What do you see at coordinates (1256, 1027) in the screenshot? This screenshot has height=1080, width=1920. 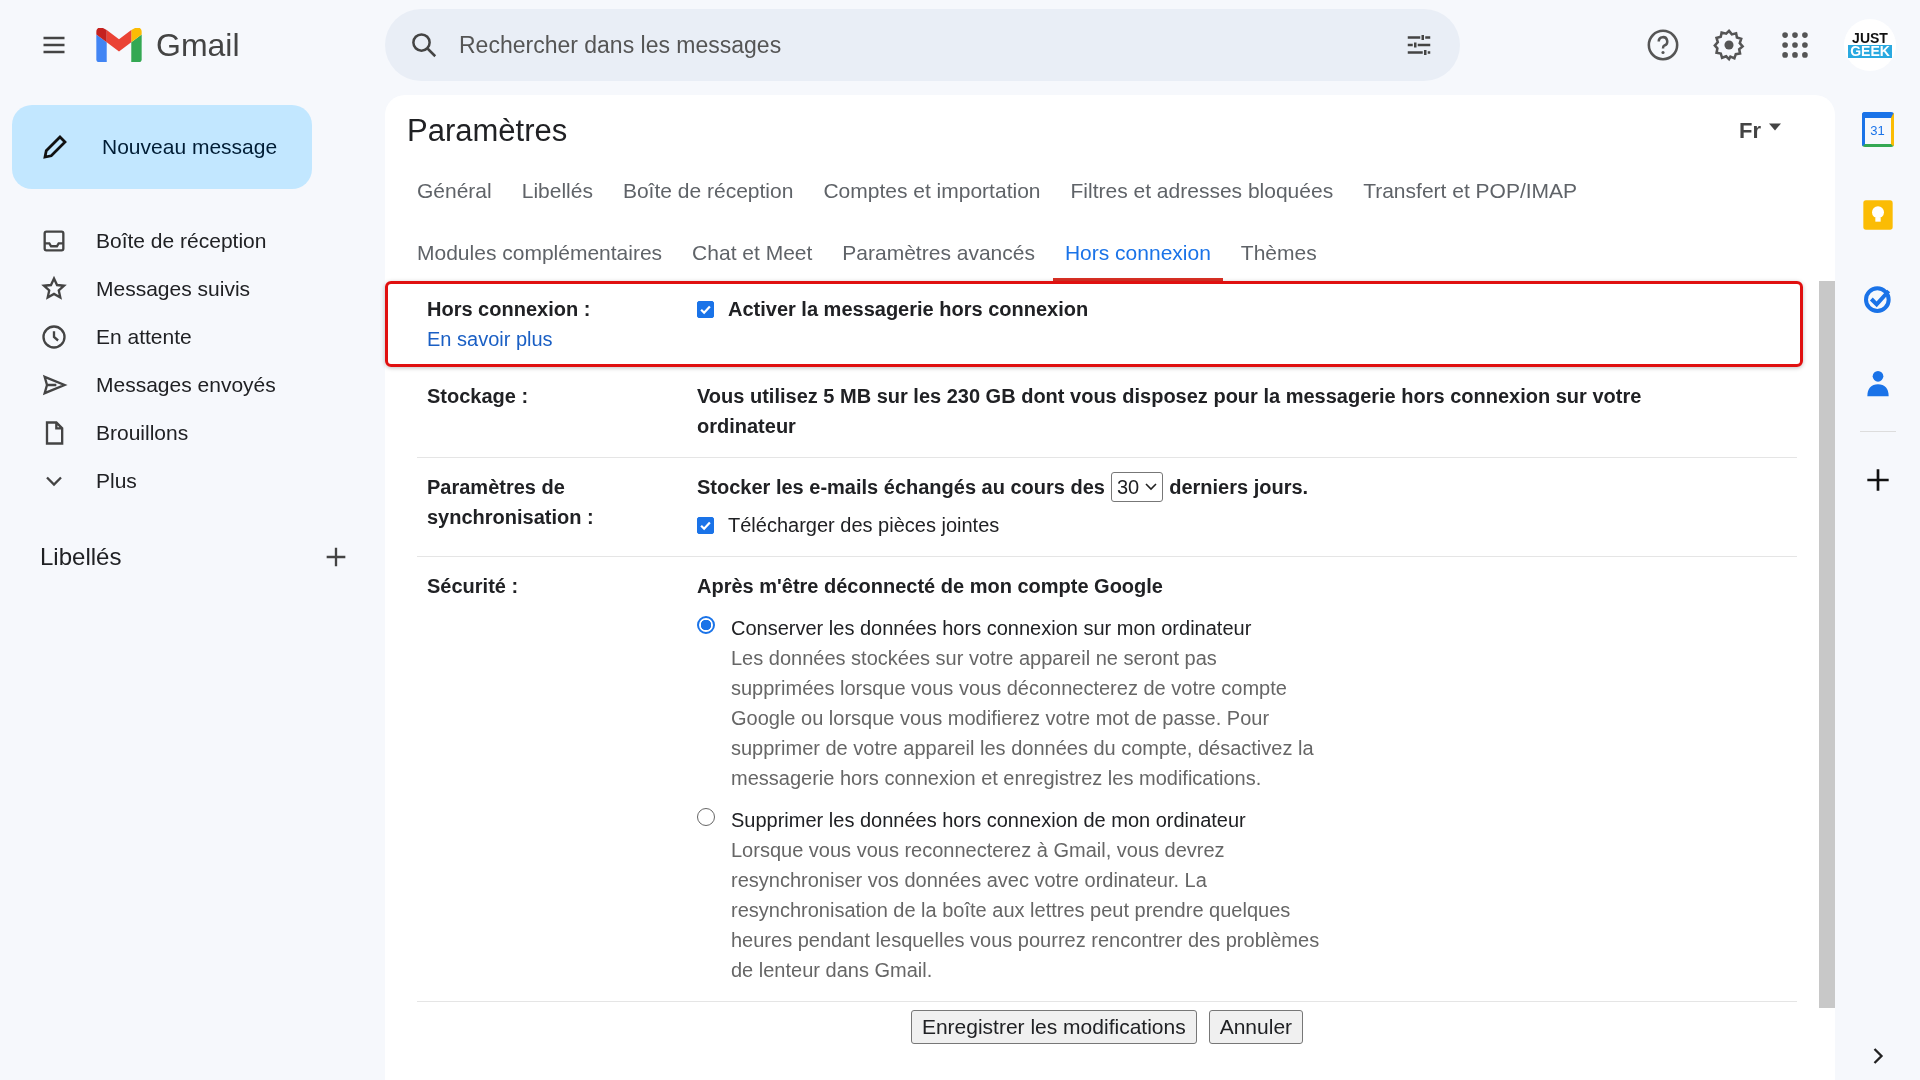 I see `cancel-button: Annuler` at bounding box center [1256, 1027].